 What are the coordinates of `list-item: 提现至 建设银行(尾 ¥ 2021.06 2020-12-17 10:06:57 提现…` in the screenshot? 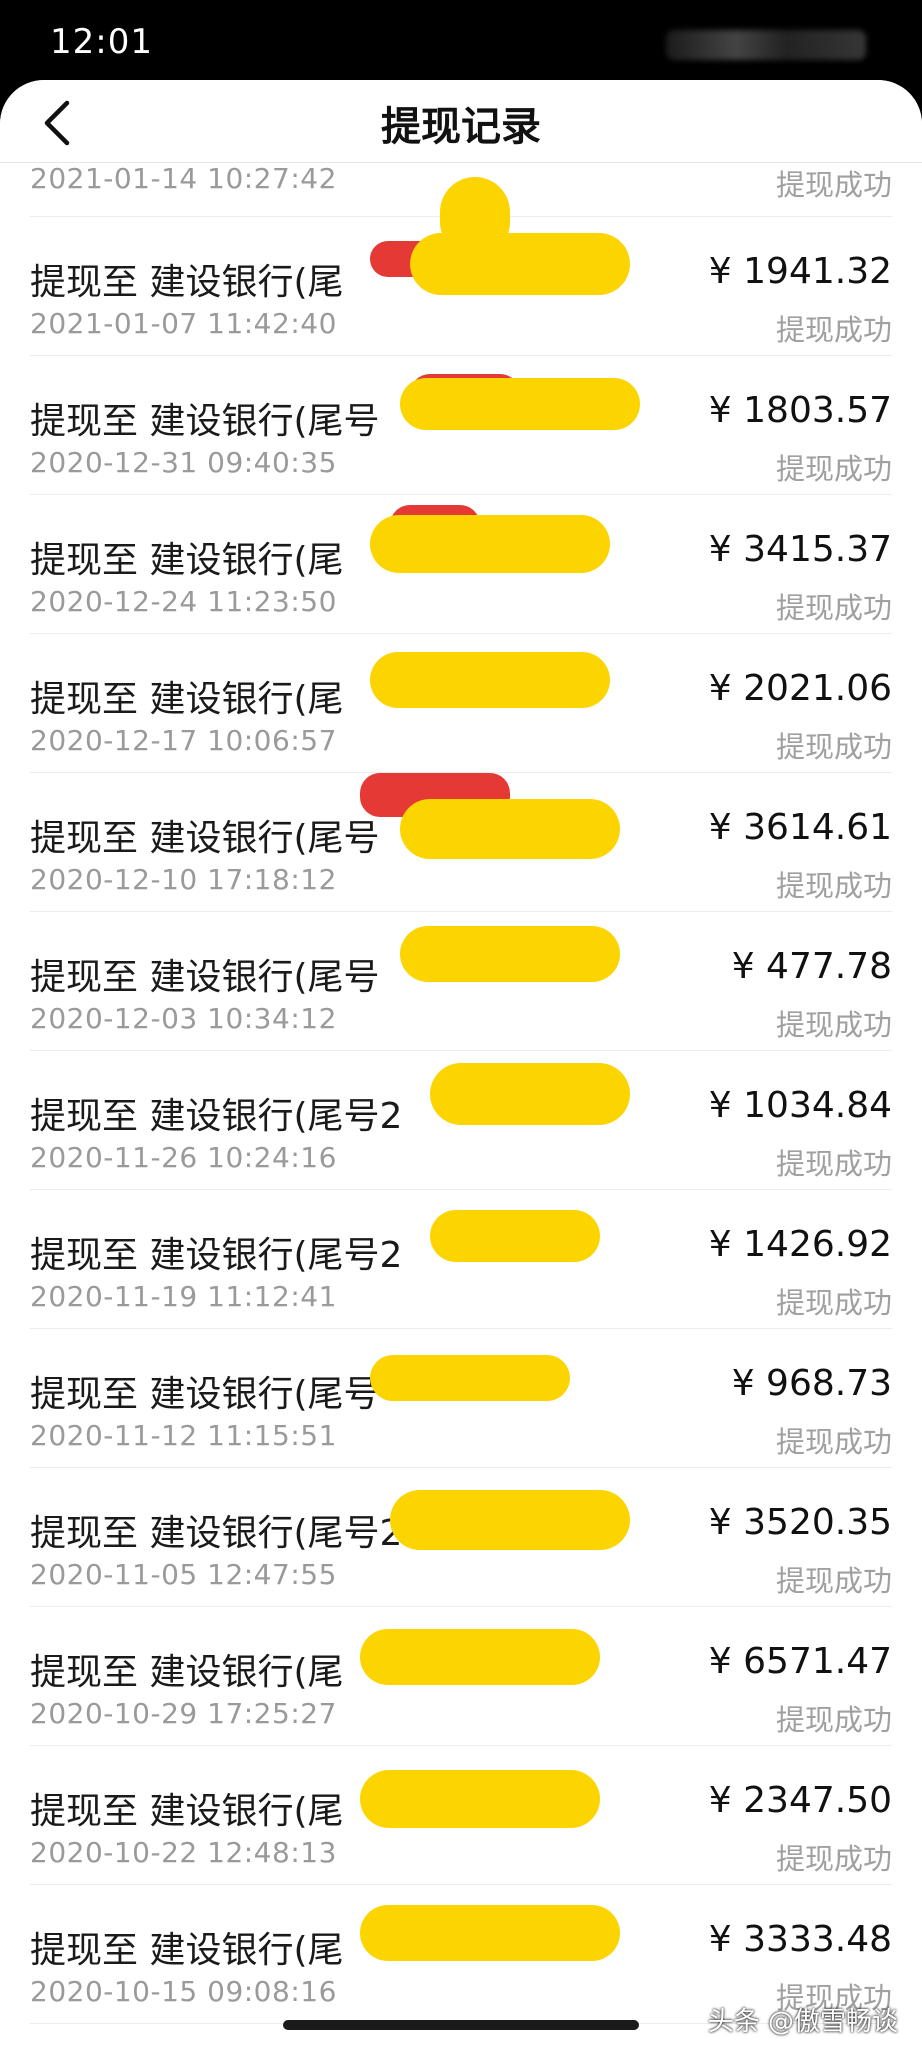 It's located at (461, 703).